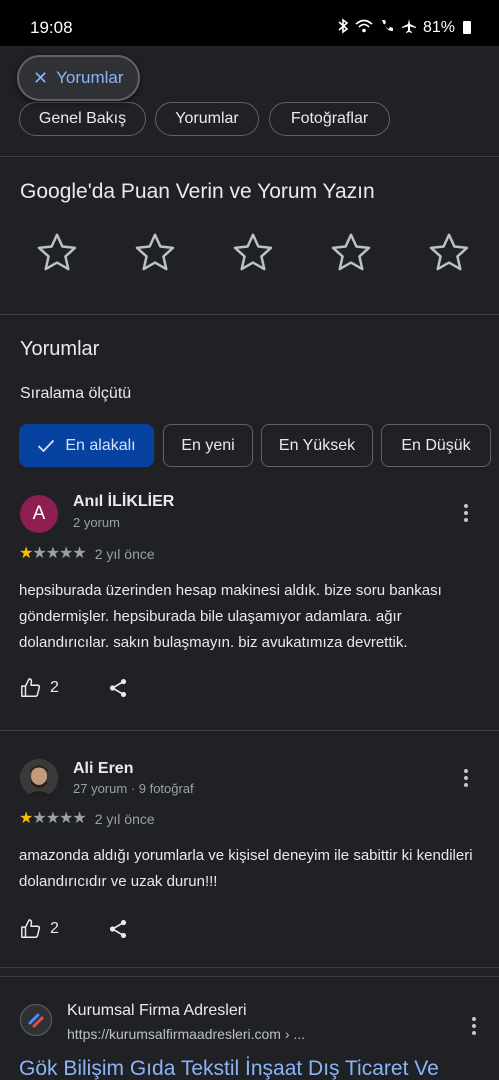  I want to click on tab-overview: Genel Bakış, so click(82, 119).